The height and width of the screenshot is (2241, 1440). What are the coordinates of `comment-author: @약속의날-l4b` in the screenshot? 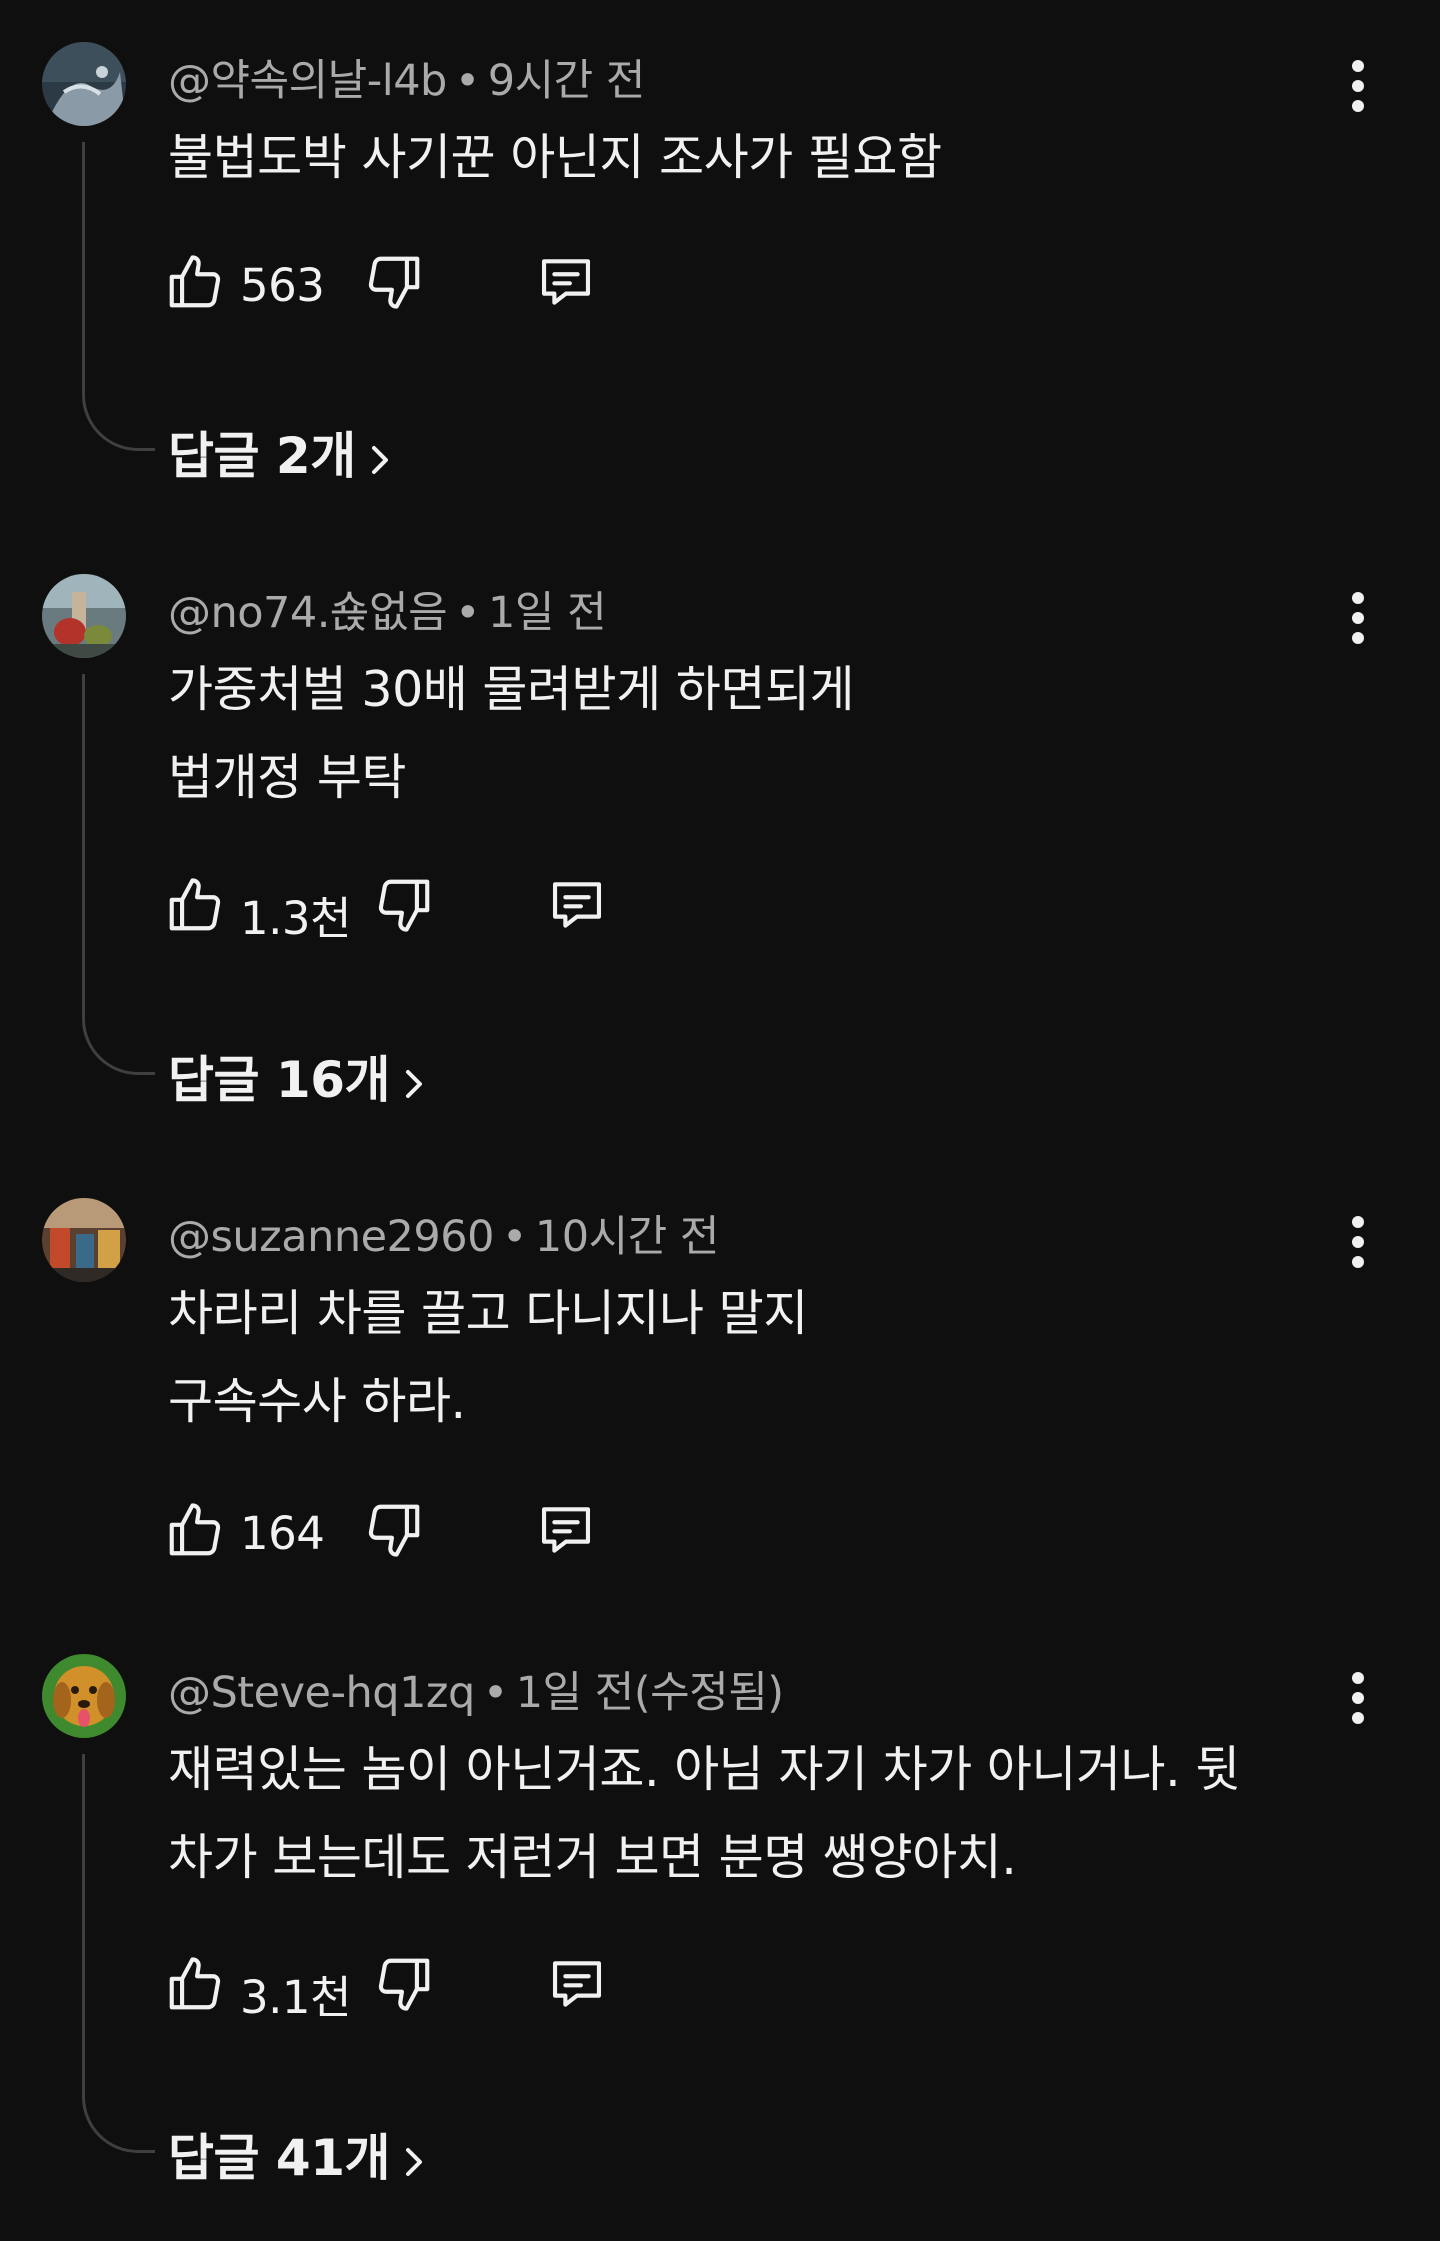 It's located at (307, 81).